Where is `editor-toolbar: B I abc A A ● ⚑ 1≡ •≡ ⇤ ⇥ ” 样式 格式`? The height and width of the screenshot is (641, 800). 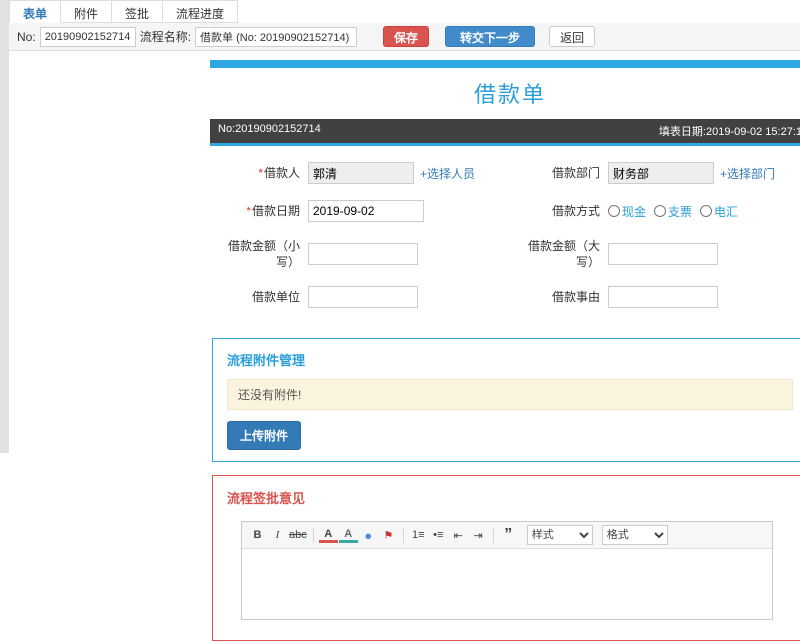 editor-toolbar: B I abc A A ● ⚑ 1≡ •≡ ⇤ ⇥ ” 样式 格式 is located at coordinates (507, 536).